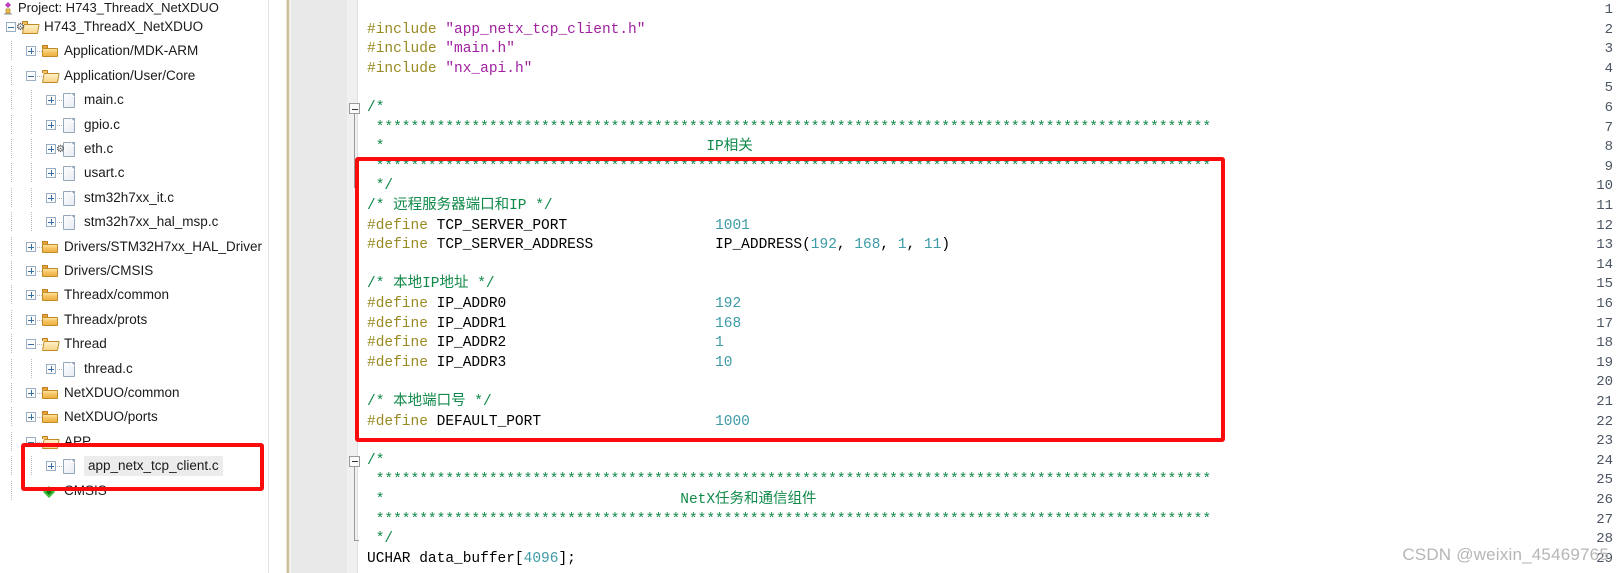 The width and height of the screenshot is (1619, 573). What do you see at coordinates (889, 245) in the screenshot?
I see `code-token-plain: ,` at bounding box center [889, 245].